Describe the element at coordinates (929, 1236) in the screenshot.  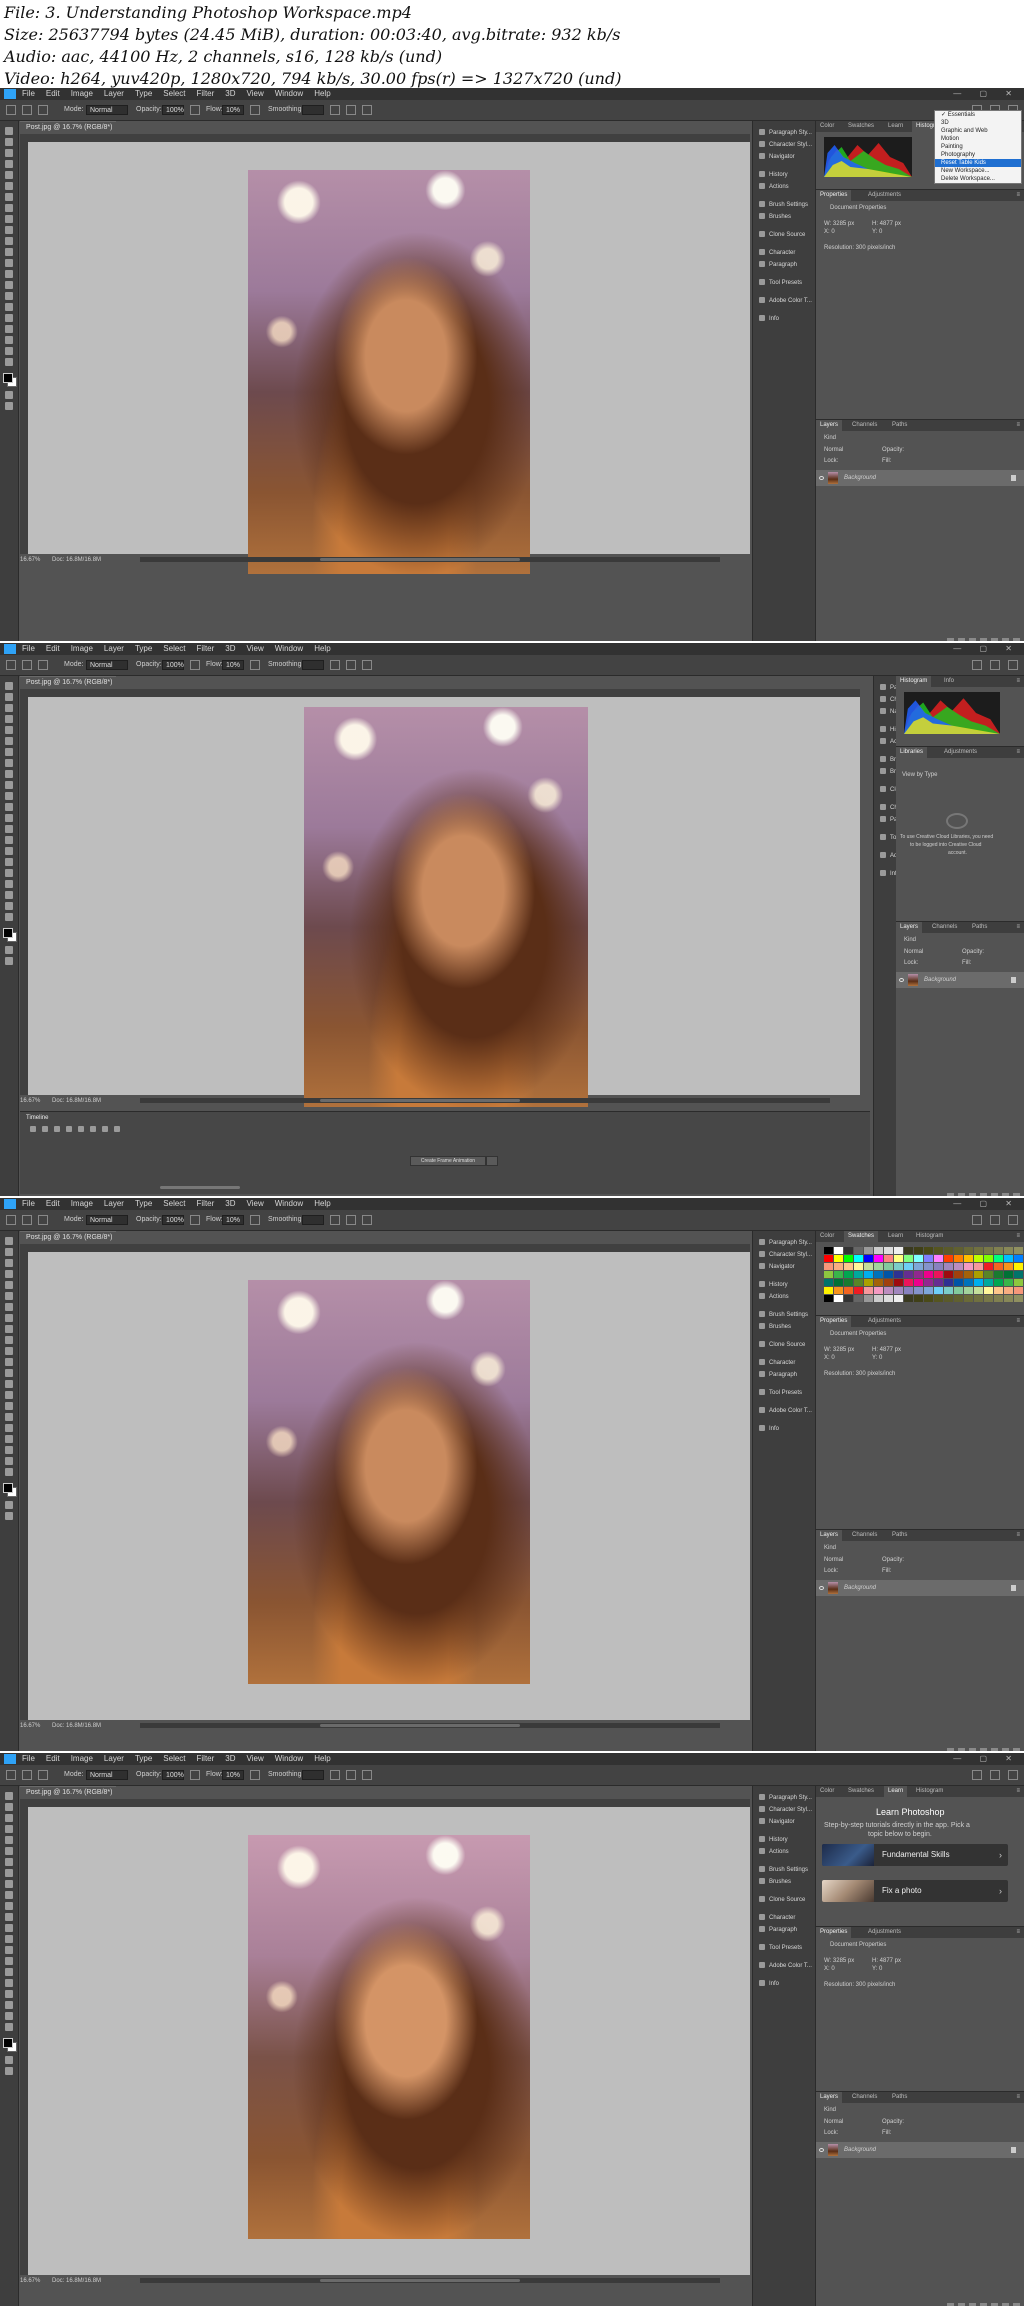
I see `tab-histogram: Histogram` at that location.